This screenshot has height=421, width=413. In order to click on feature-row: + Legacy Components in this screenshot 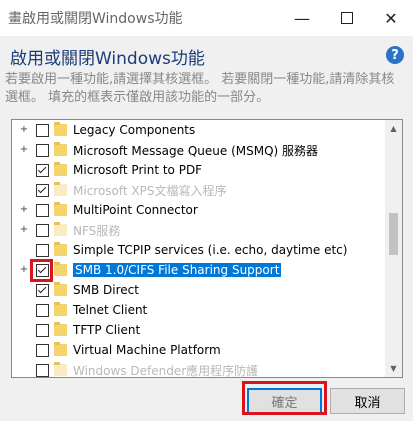, I will do `click(198, 130)`.